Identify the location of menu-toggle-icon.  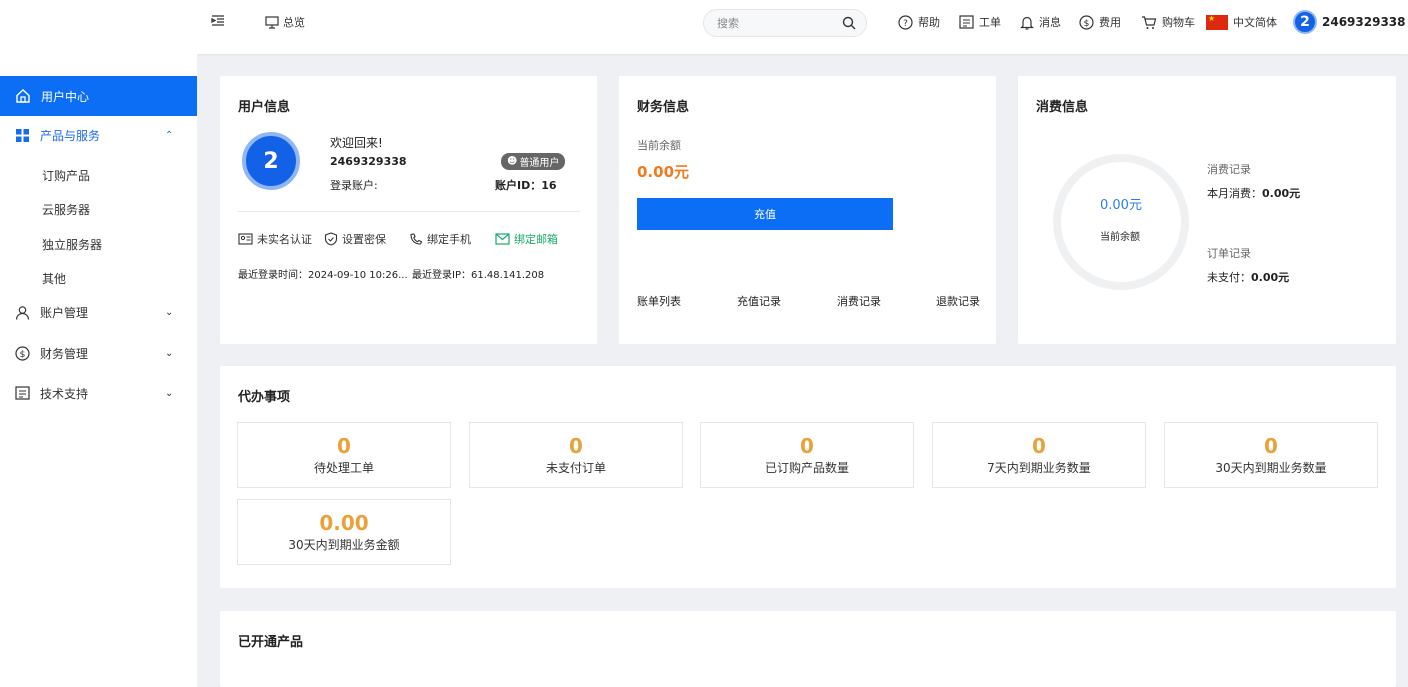
(218, 21).